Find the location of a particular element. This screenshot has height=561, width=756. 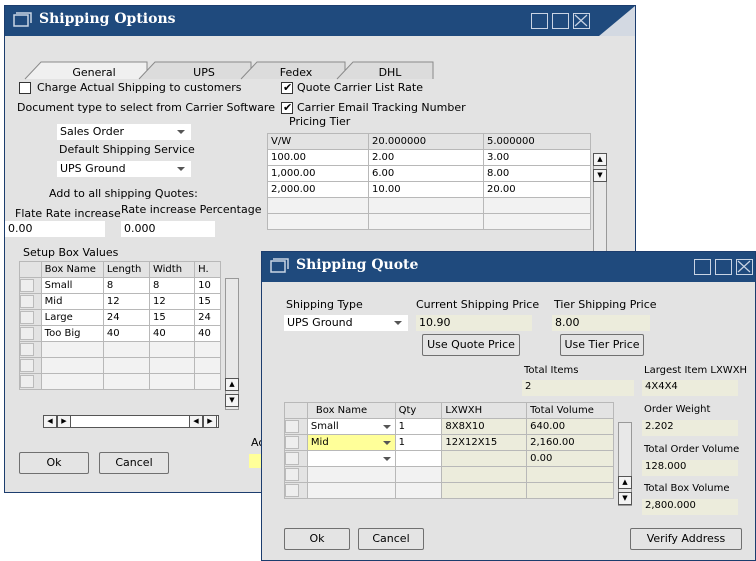

minimize-button is located at coordinates (539, 21).